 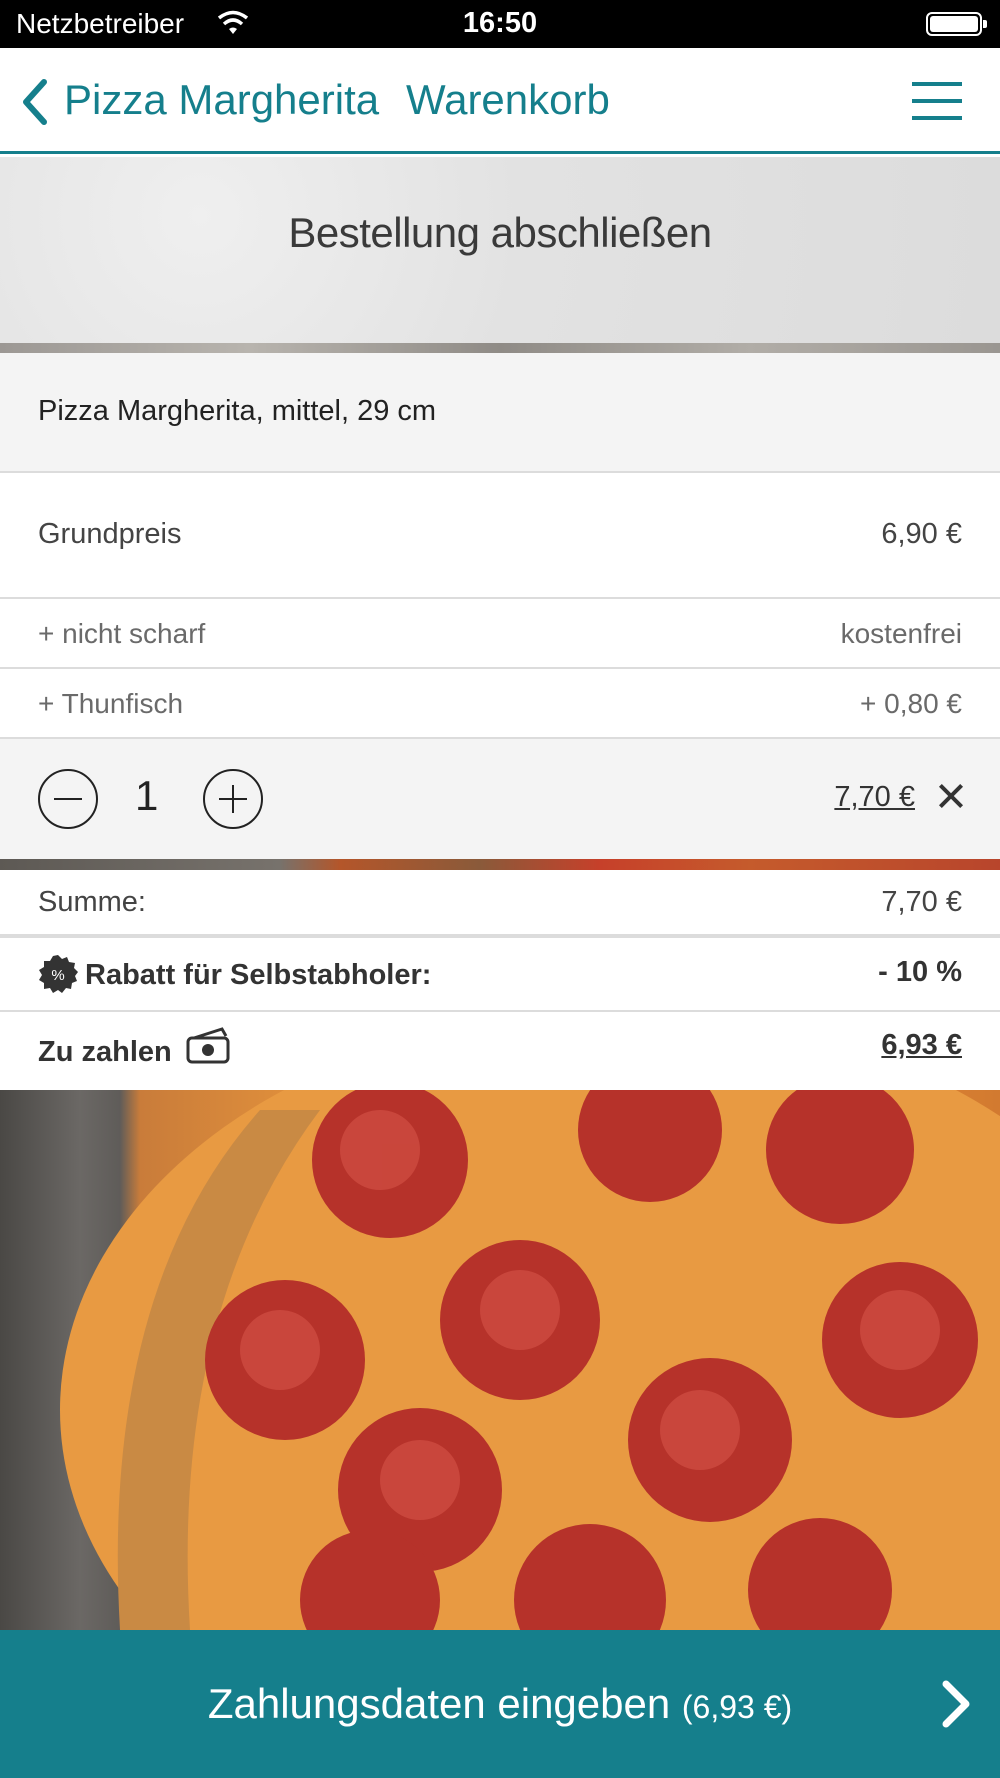 What do you see at coordinates (921, 1045) in the screenshot?
I see `amount-due-value: 6,93 €` at bounding box center [921, 1045].